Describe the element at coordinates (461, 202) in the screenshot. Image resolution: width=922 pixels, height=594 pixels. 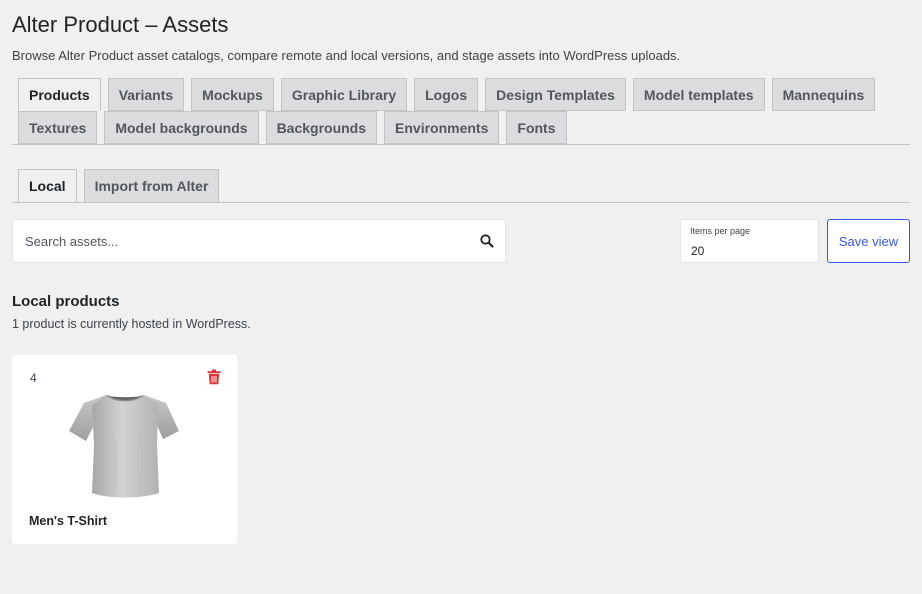
I see `subtabs-divider` at that location.